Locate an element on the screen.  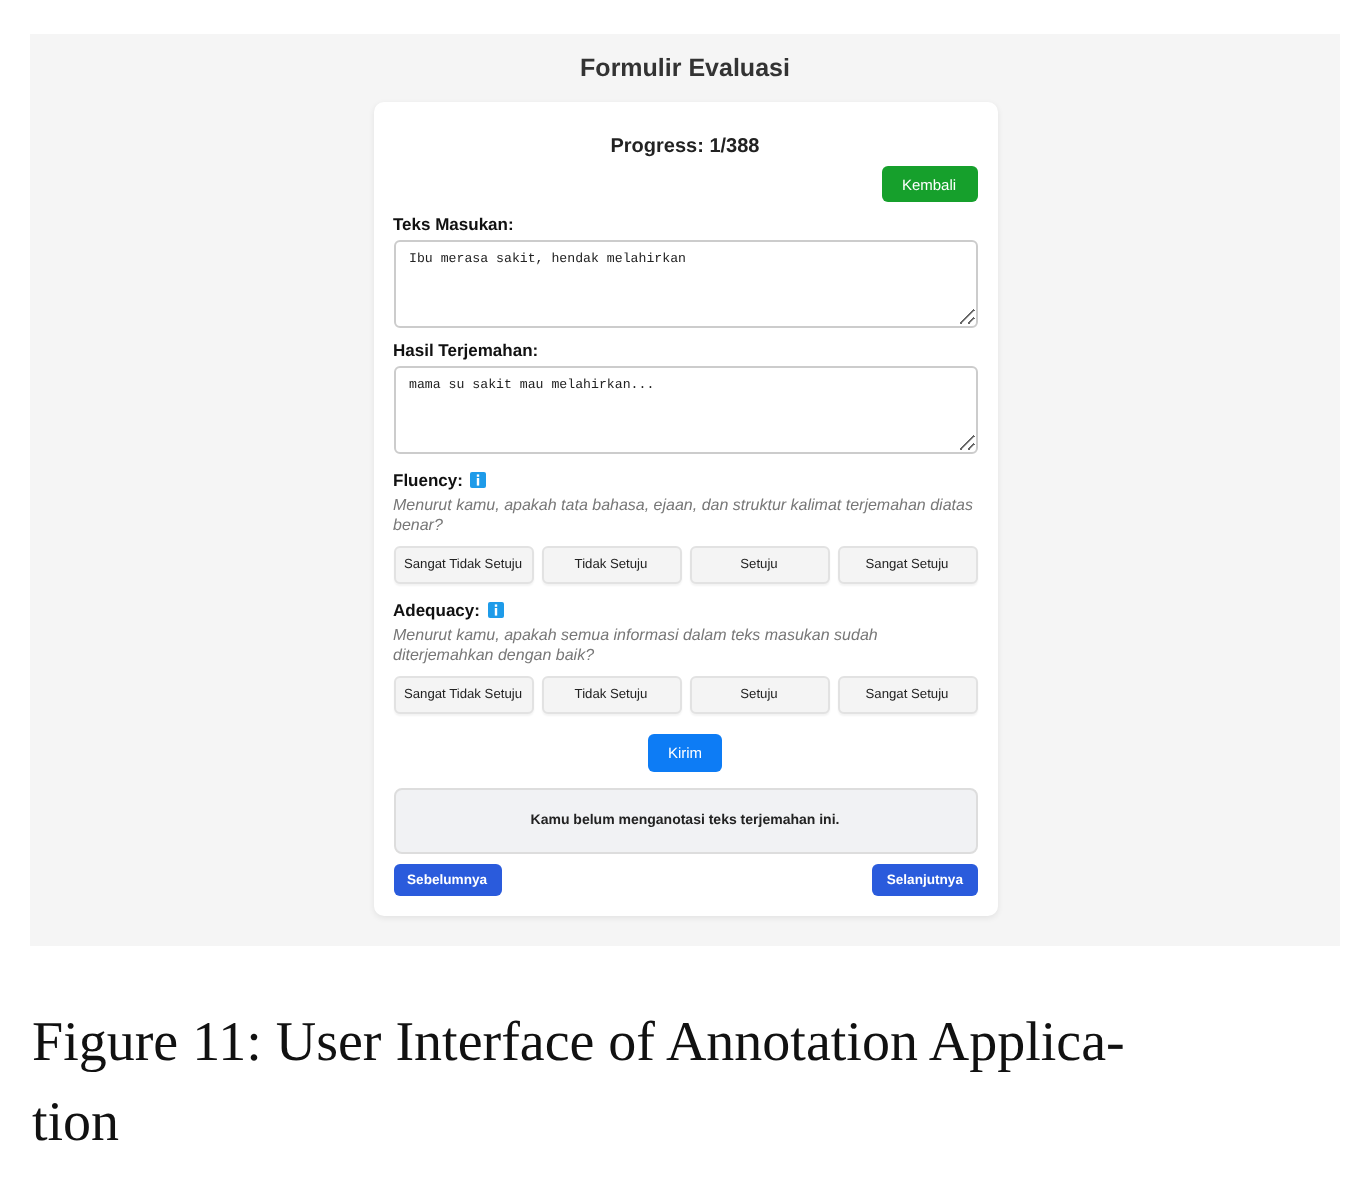
field-label: Hasil Terjemahan: is located at coordinates (466, 350).